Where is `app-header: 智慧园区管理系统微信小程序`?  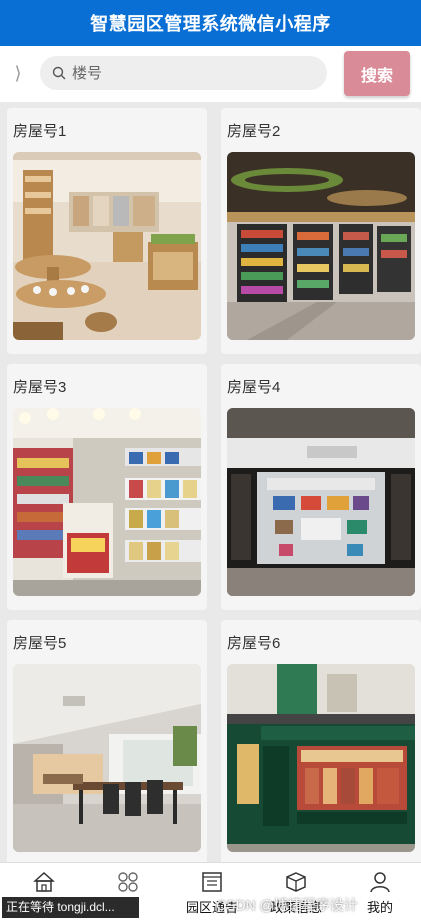
app-header: 智慧园区管理系统微信小程序 is located at coordinates (210, 23).